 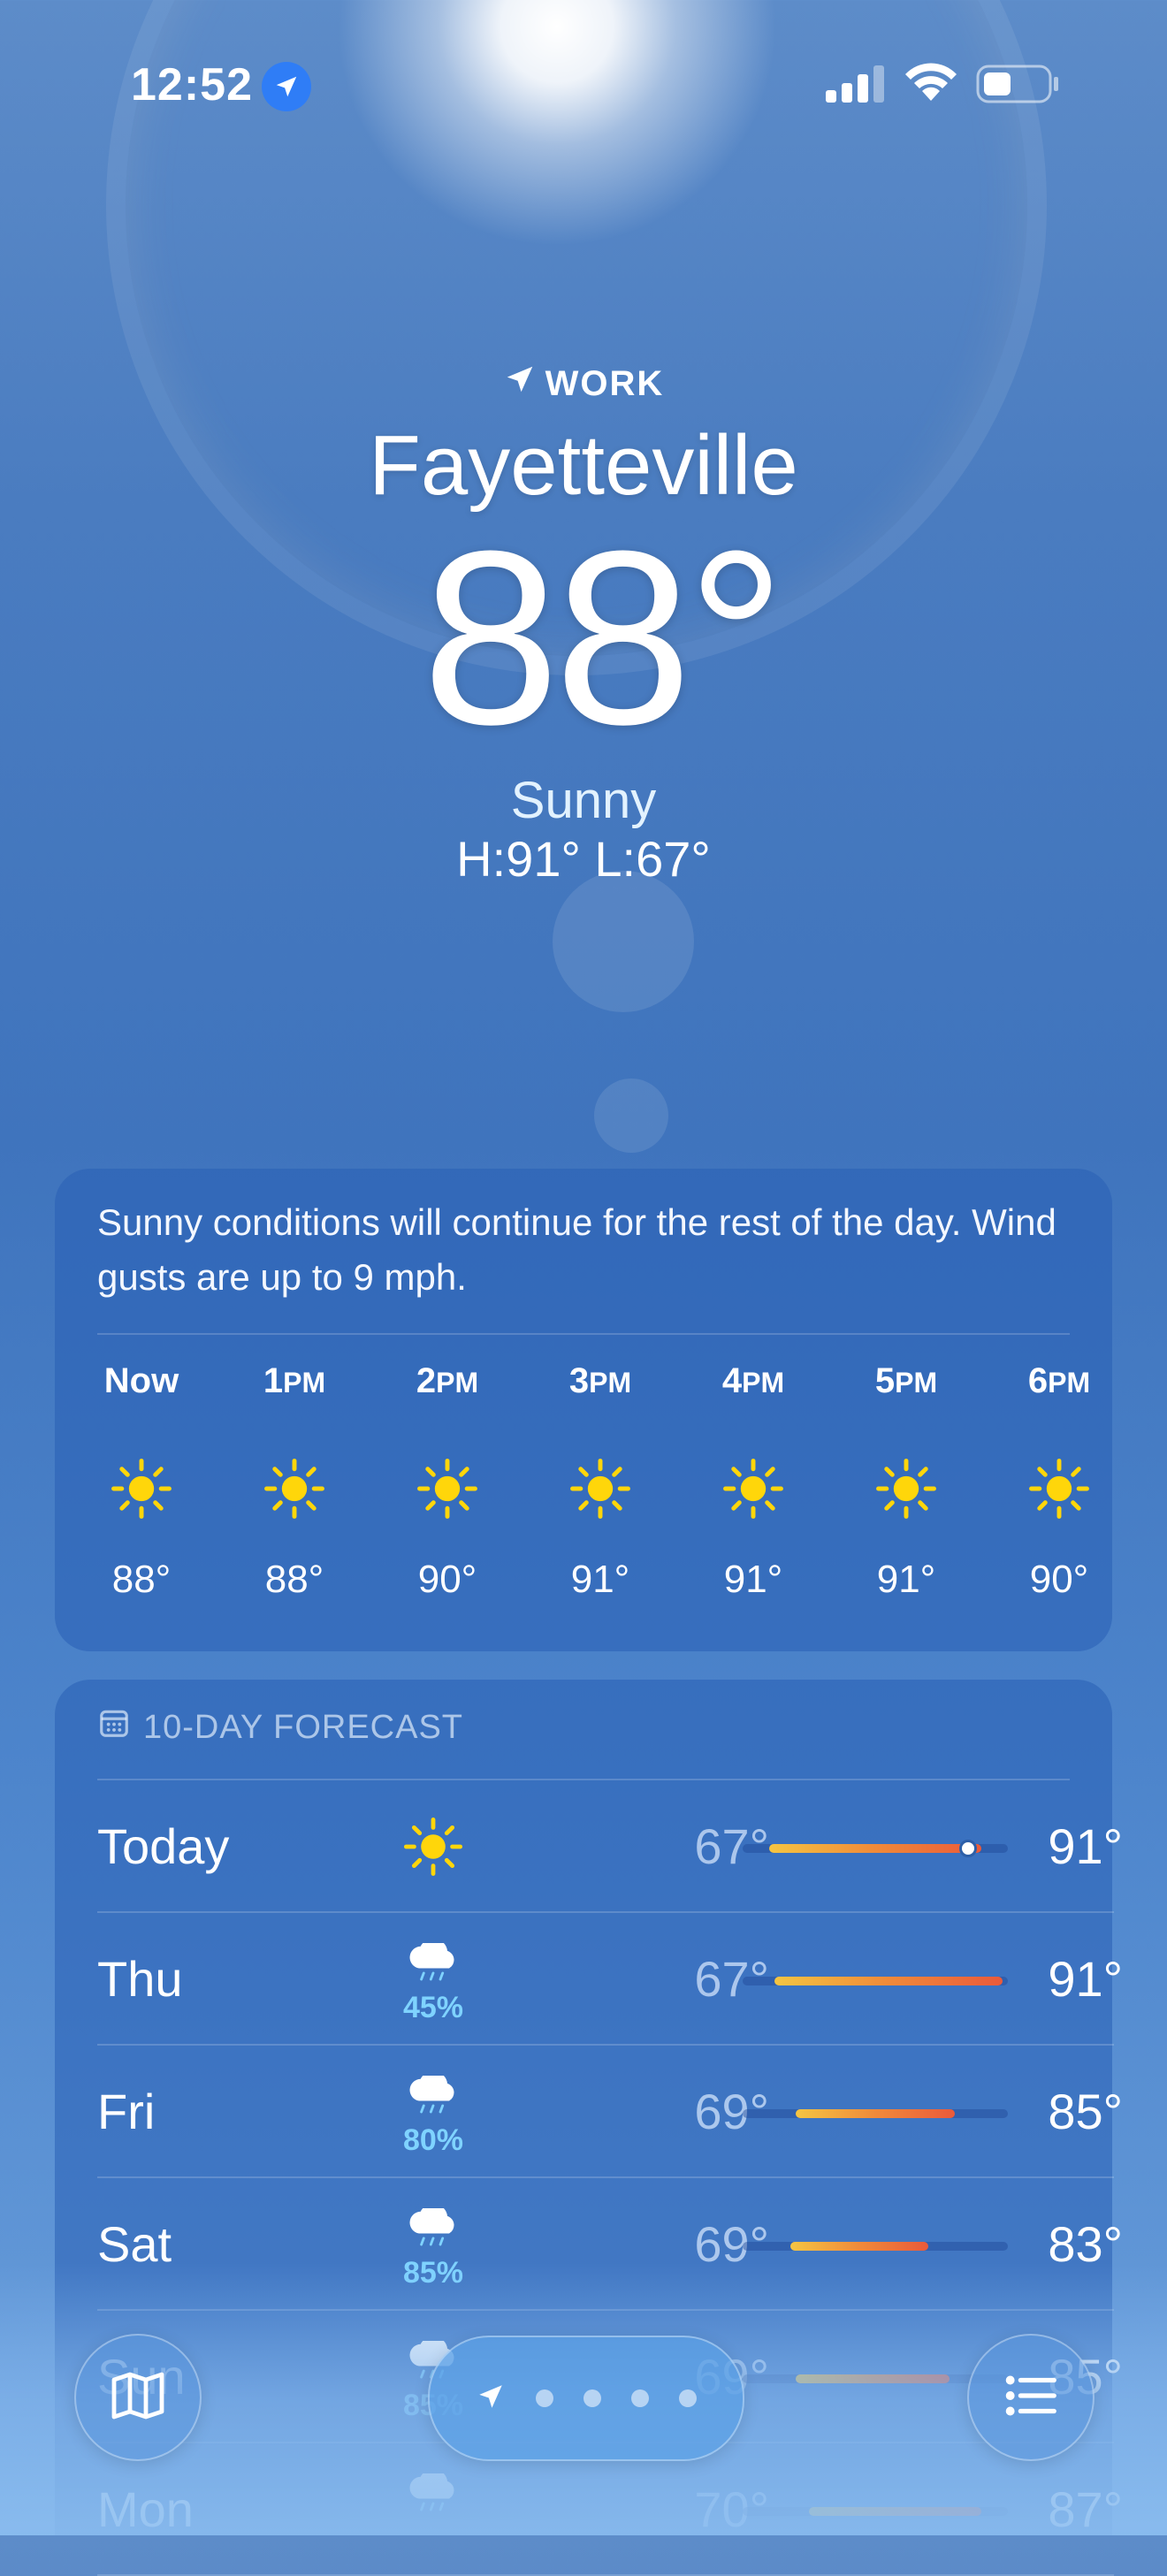 I want to click on hour-item: 3PM 91°, so click(x=600, y=1478).